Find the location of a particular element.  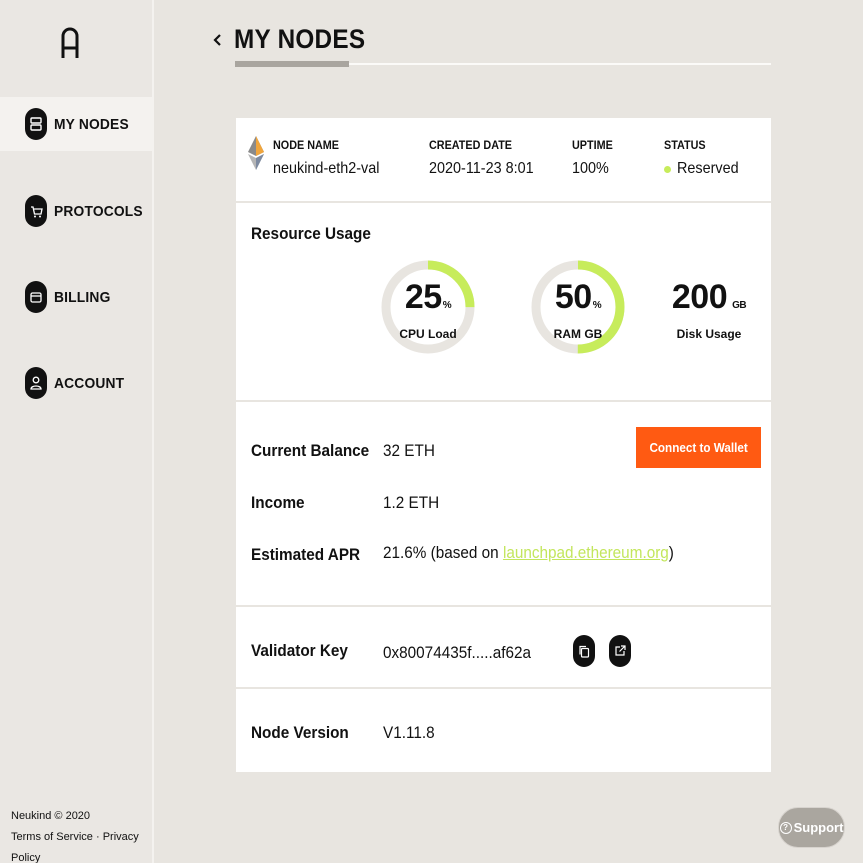

sidebar-item-label: BILLING is located at coordinates (82, 297).